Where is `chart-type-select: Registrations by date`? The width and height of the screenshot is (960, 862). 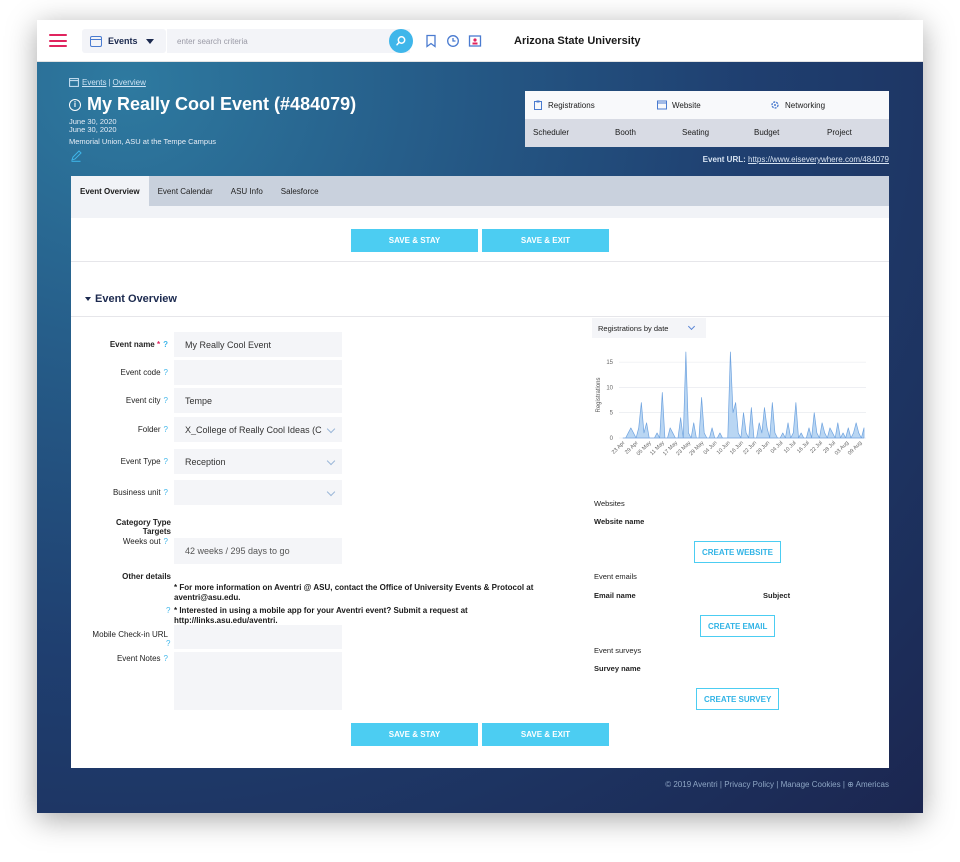
chart-type-select: Registrations by date is located at coordinates (649, 328).